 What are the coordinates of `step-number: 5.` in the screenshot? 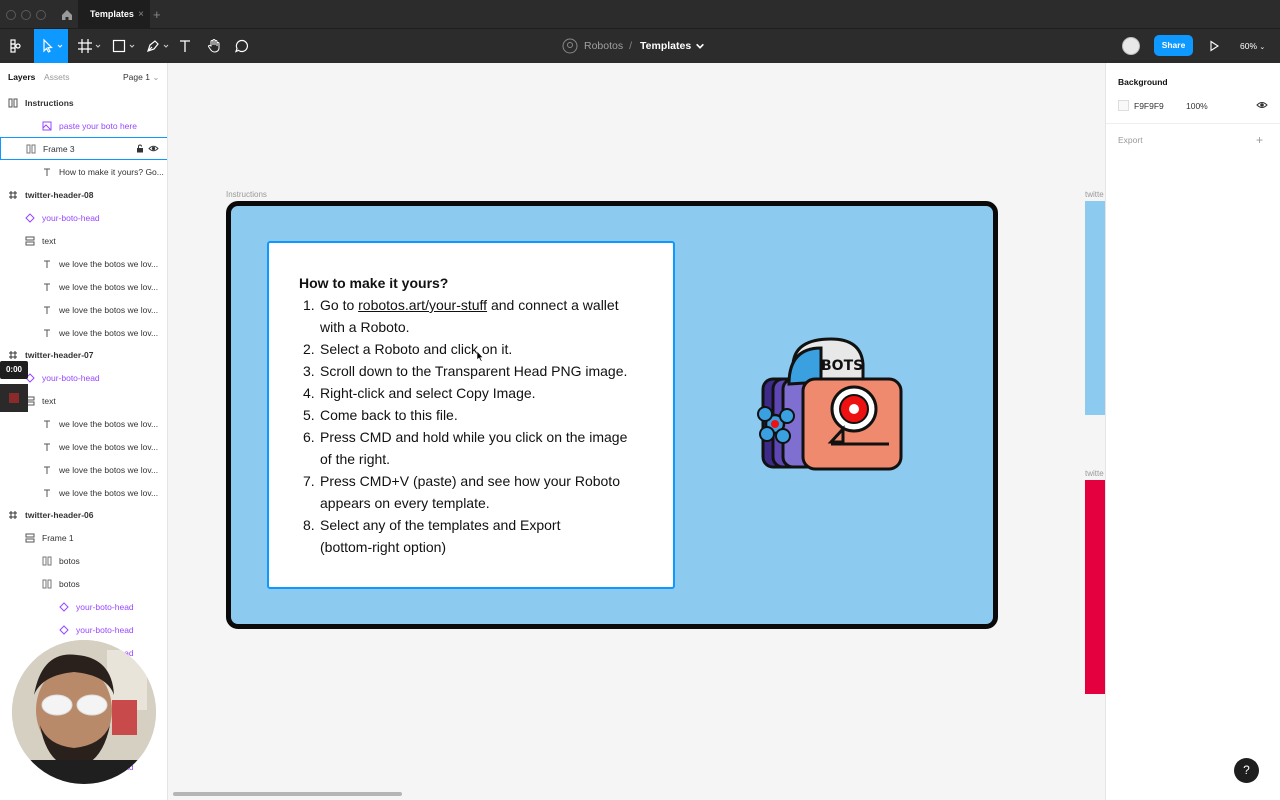 It's located at (309, 415).